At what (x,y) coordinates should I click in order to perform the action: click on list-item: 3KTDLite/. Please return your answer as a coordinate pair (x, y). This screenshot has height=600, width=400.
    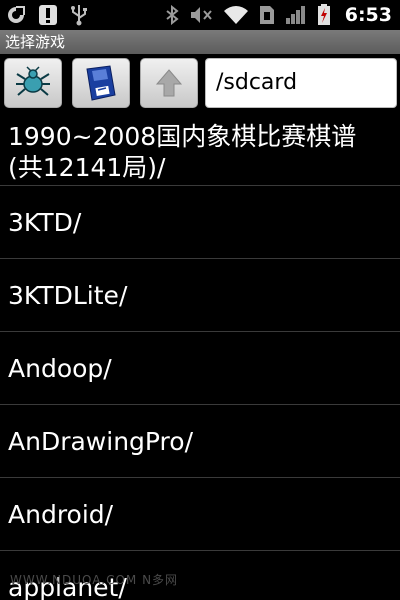
    Looking at the image, I should click on (200, 295).